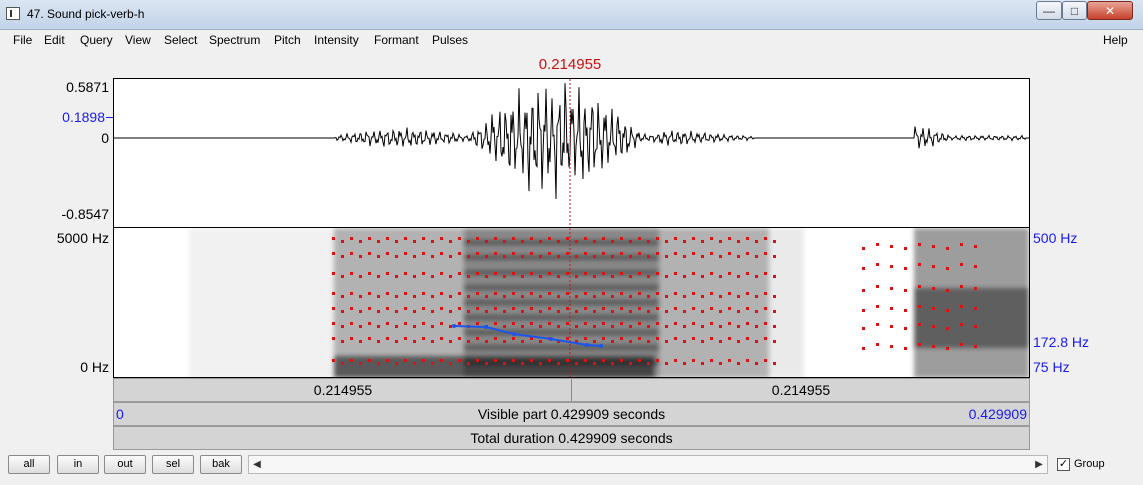  Describe the element at coordinates (399, 302) in the screenshot. I see `spectrogram-band` at that location.